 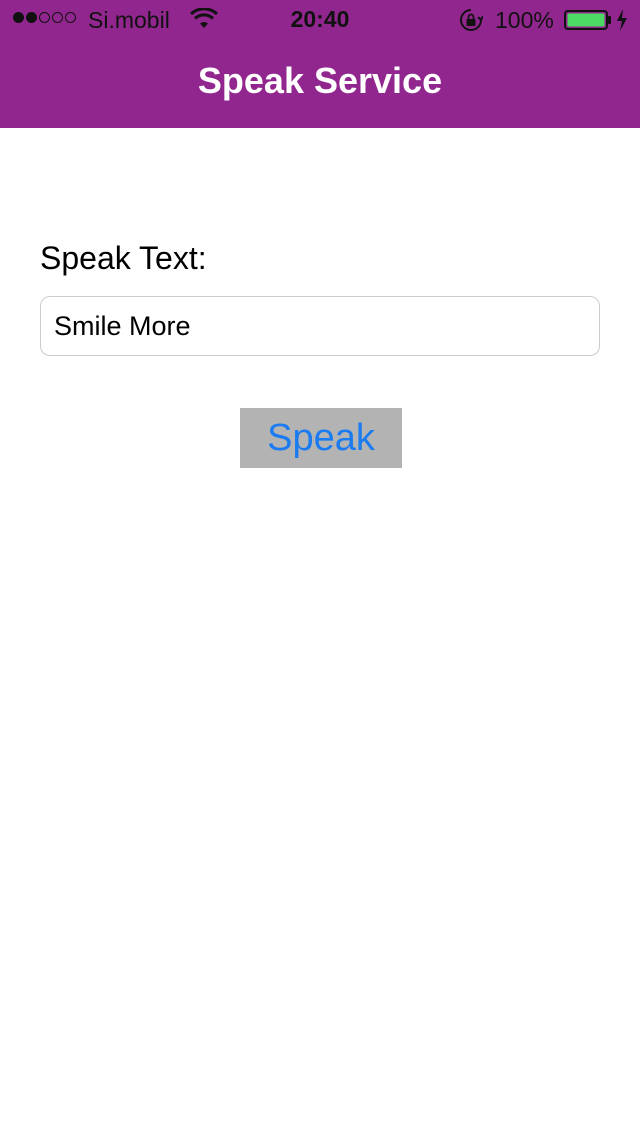 I want to click on header: Si.mobil 20:40 100% Speak Service, so click(x=320, y=64).